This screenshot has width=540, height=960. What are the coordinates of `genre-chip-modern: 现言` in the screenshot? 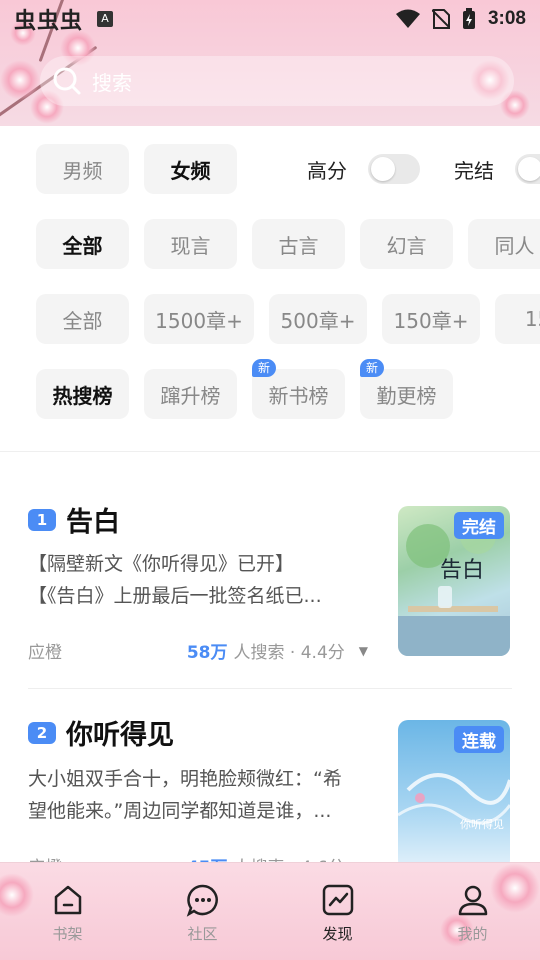 It's located at (190, 244).